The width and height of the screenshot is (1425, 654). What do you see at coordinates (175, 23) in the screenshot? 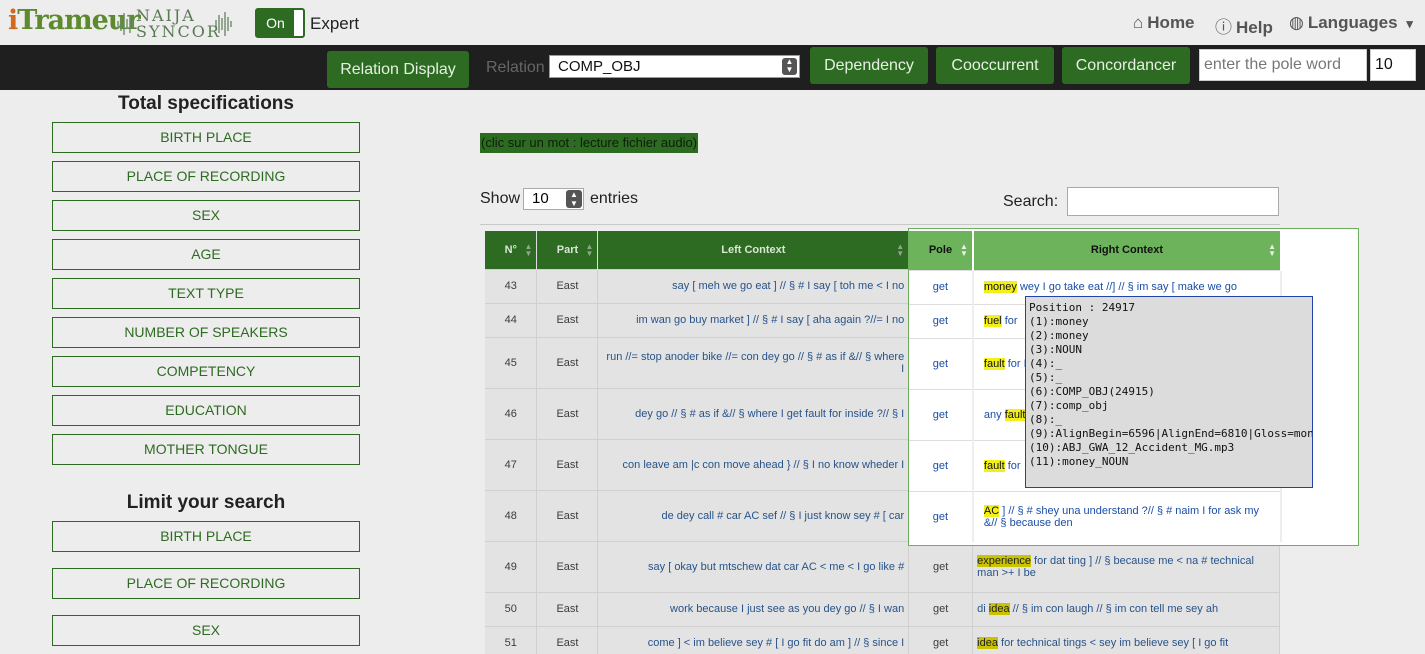
I see `naija-syncor-logo: NAIJA SYNCOR` at bounding box center [175, 23].